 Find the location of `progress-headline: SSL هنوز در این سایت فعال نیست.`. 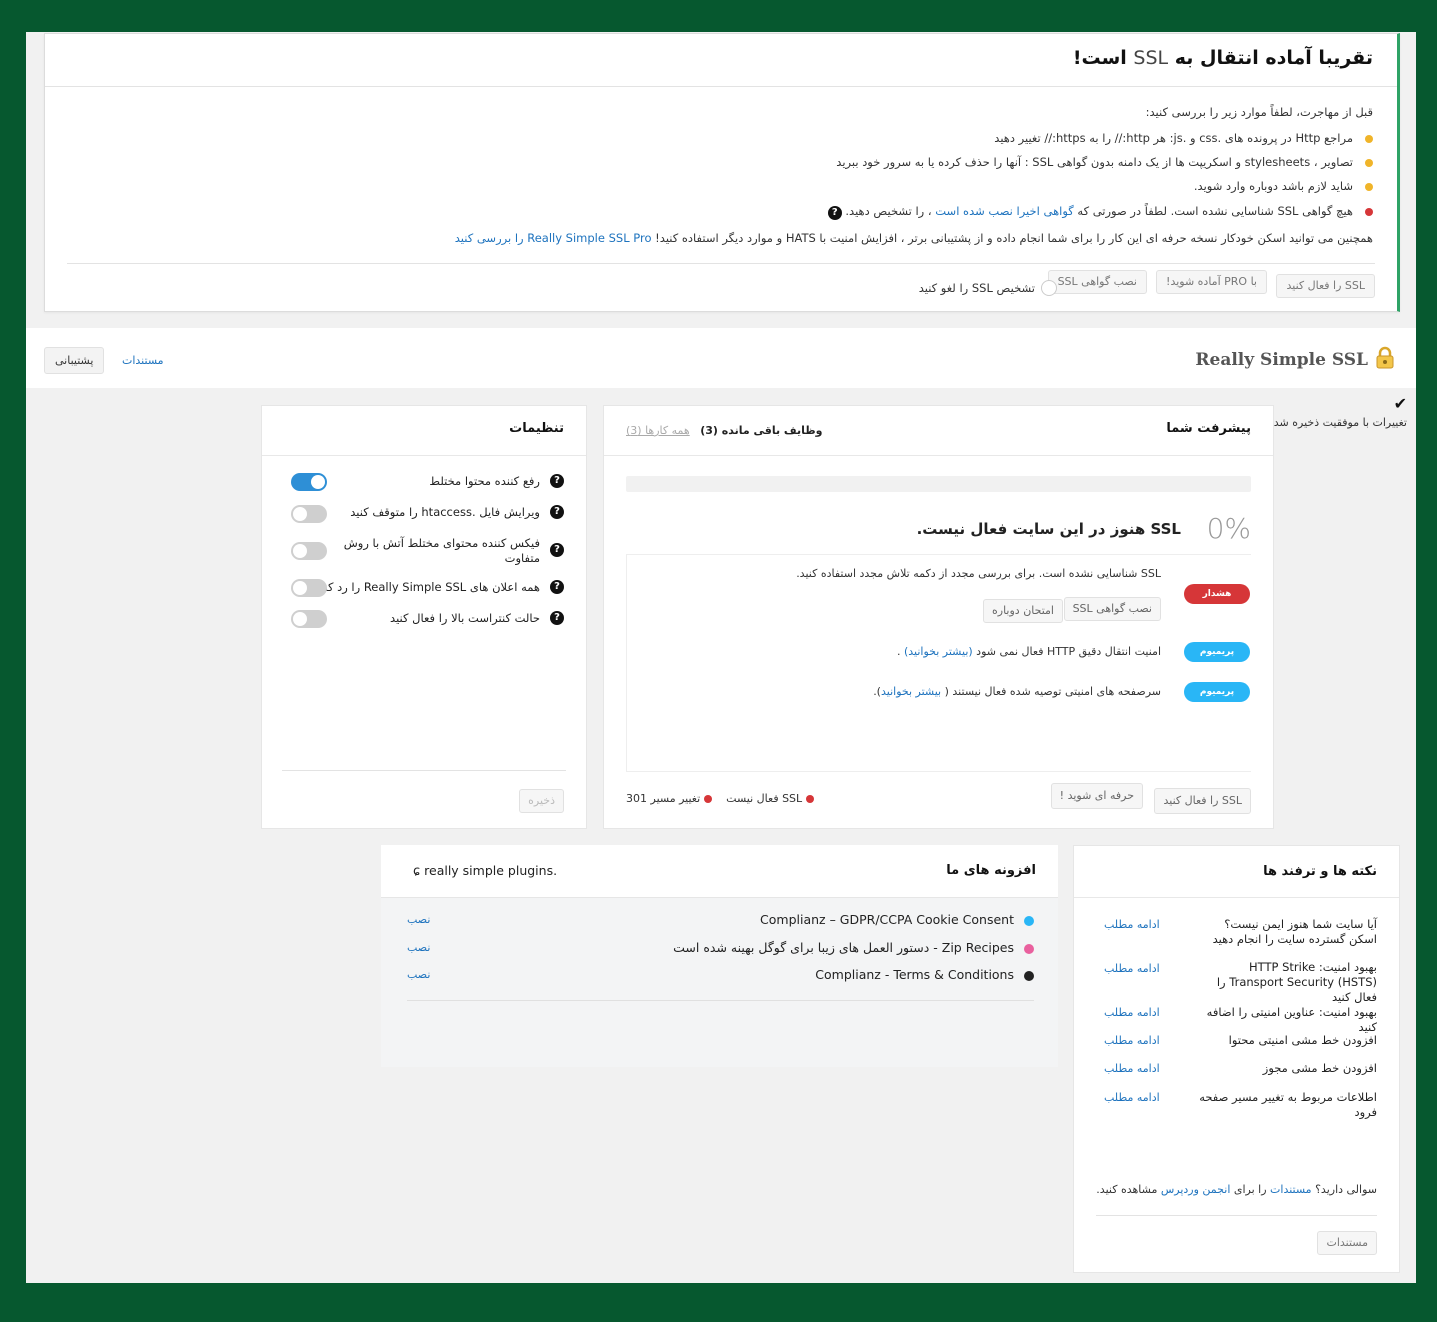

progress-headline: SSL هنوز در این سایت فعال نیست. is located at coordinates (1048, 529).